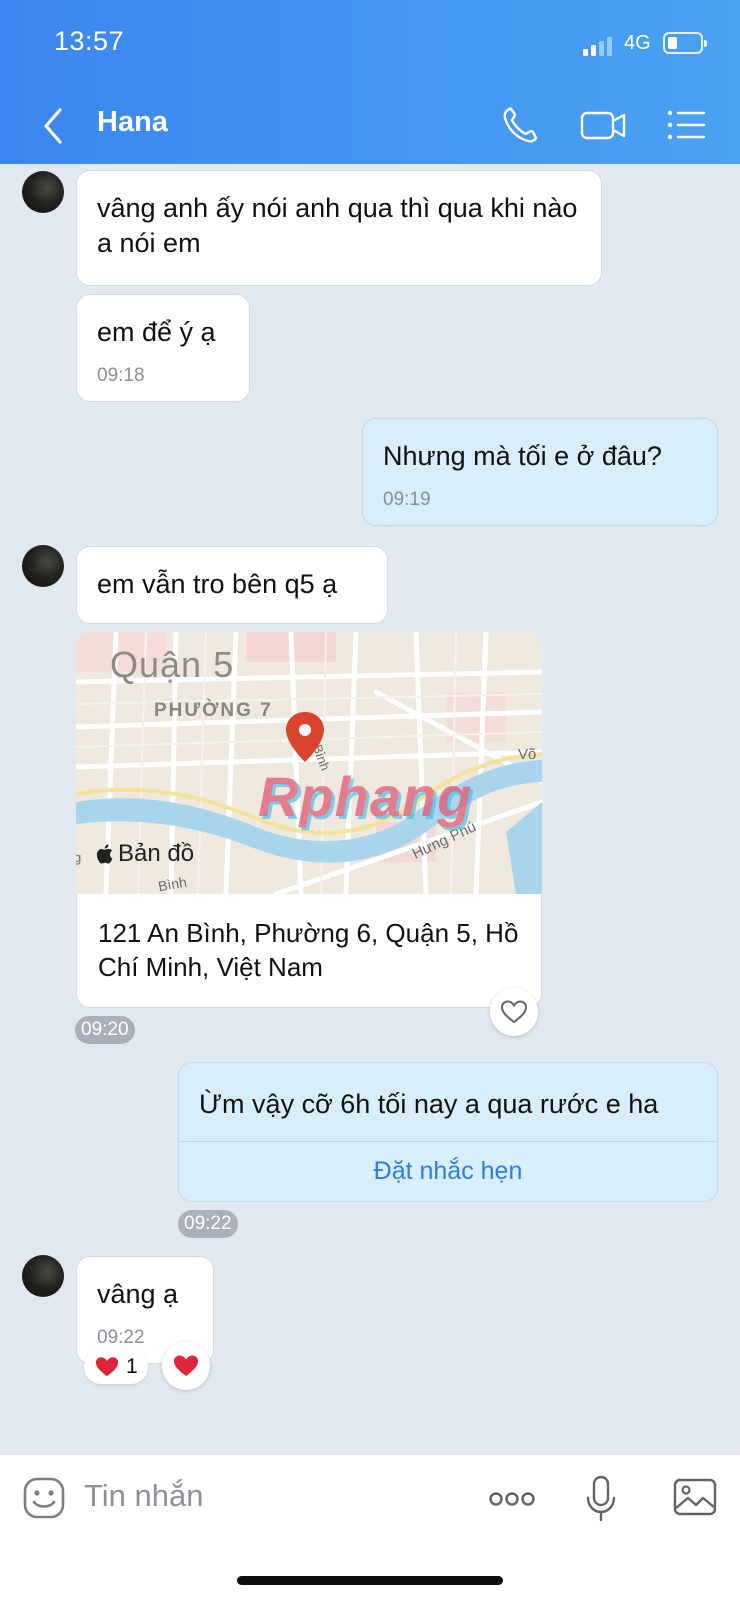 This screenshot has width=740, height=1600. Describe the element at coordinates (121, 375) in the screenshot. I see `message-time: 09:18` at that location.